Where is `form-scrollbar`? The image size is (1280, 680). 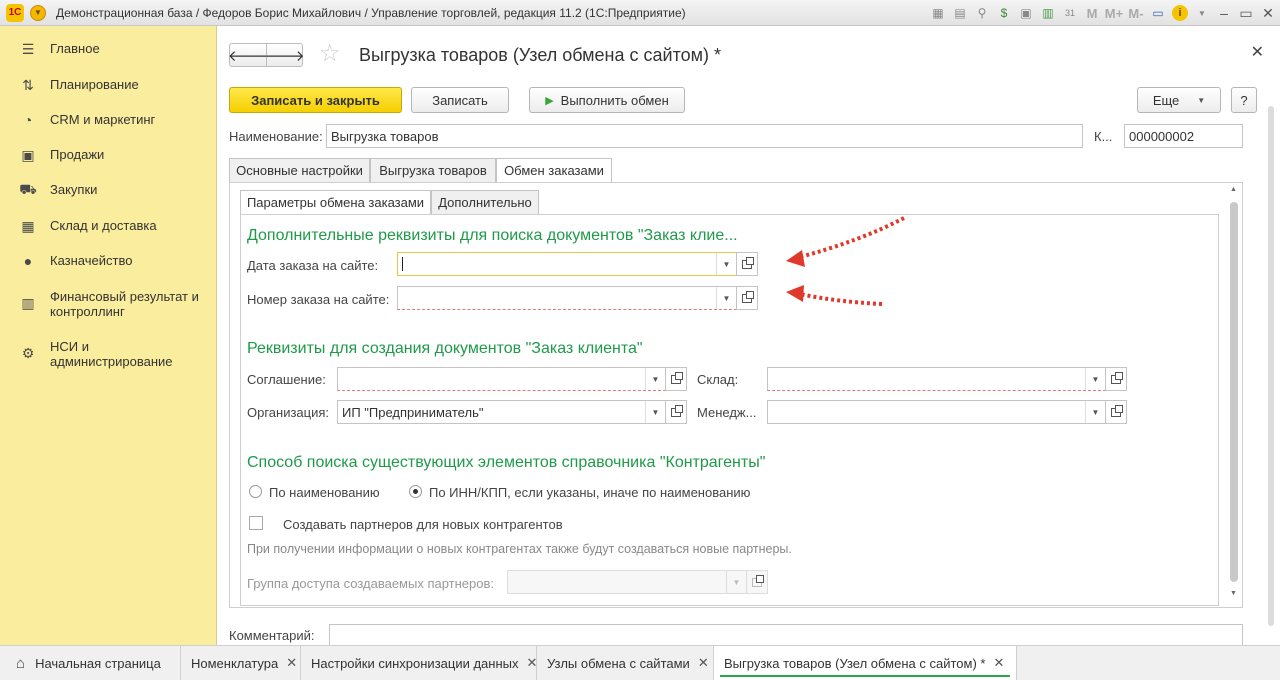
form-scrollbar is located at coordinates (1272, 346).